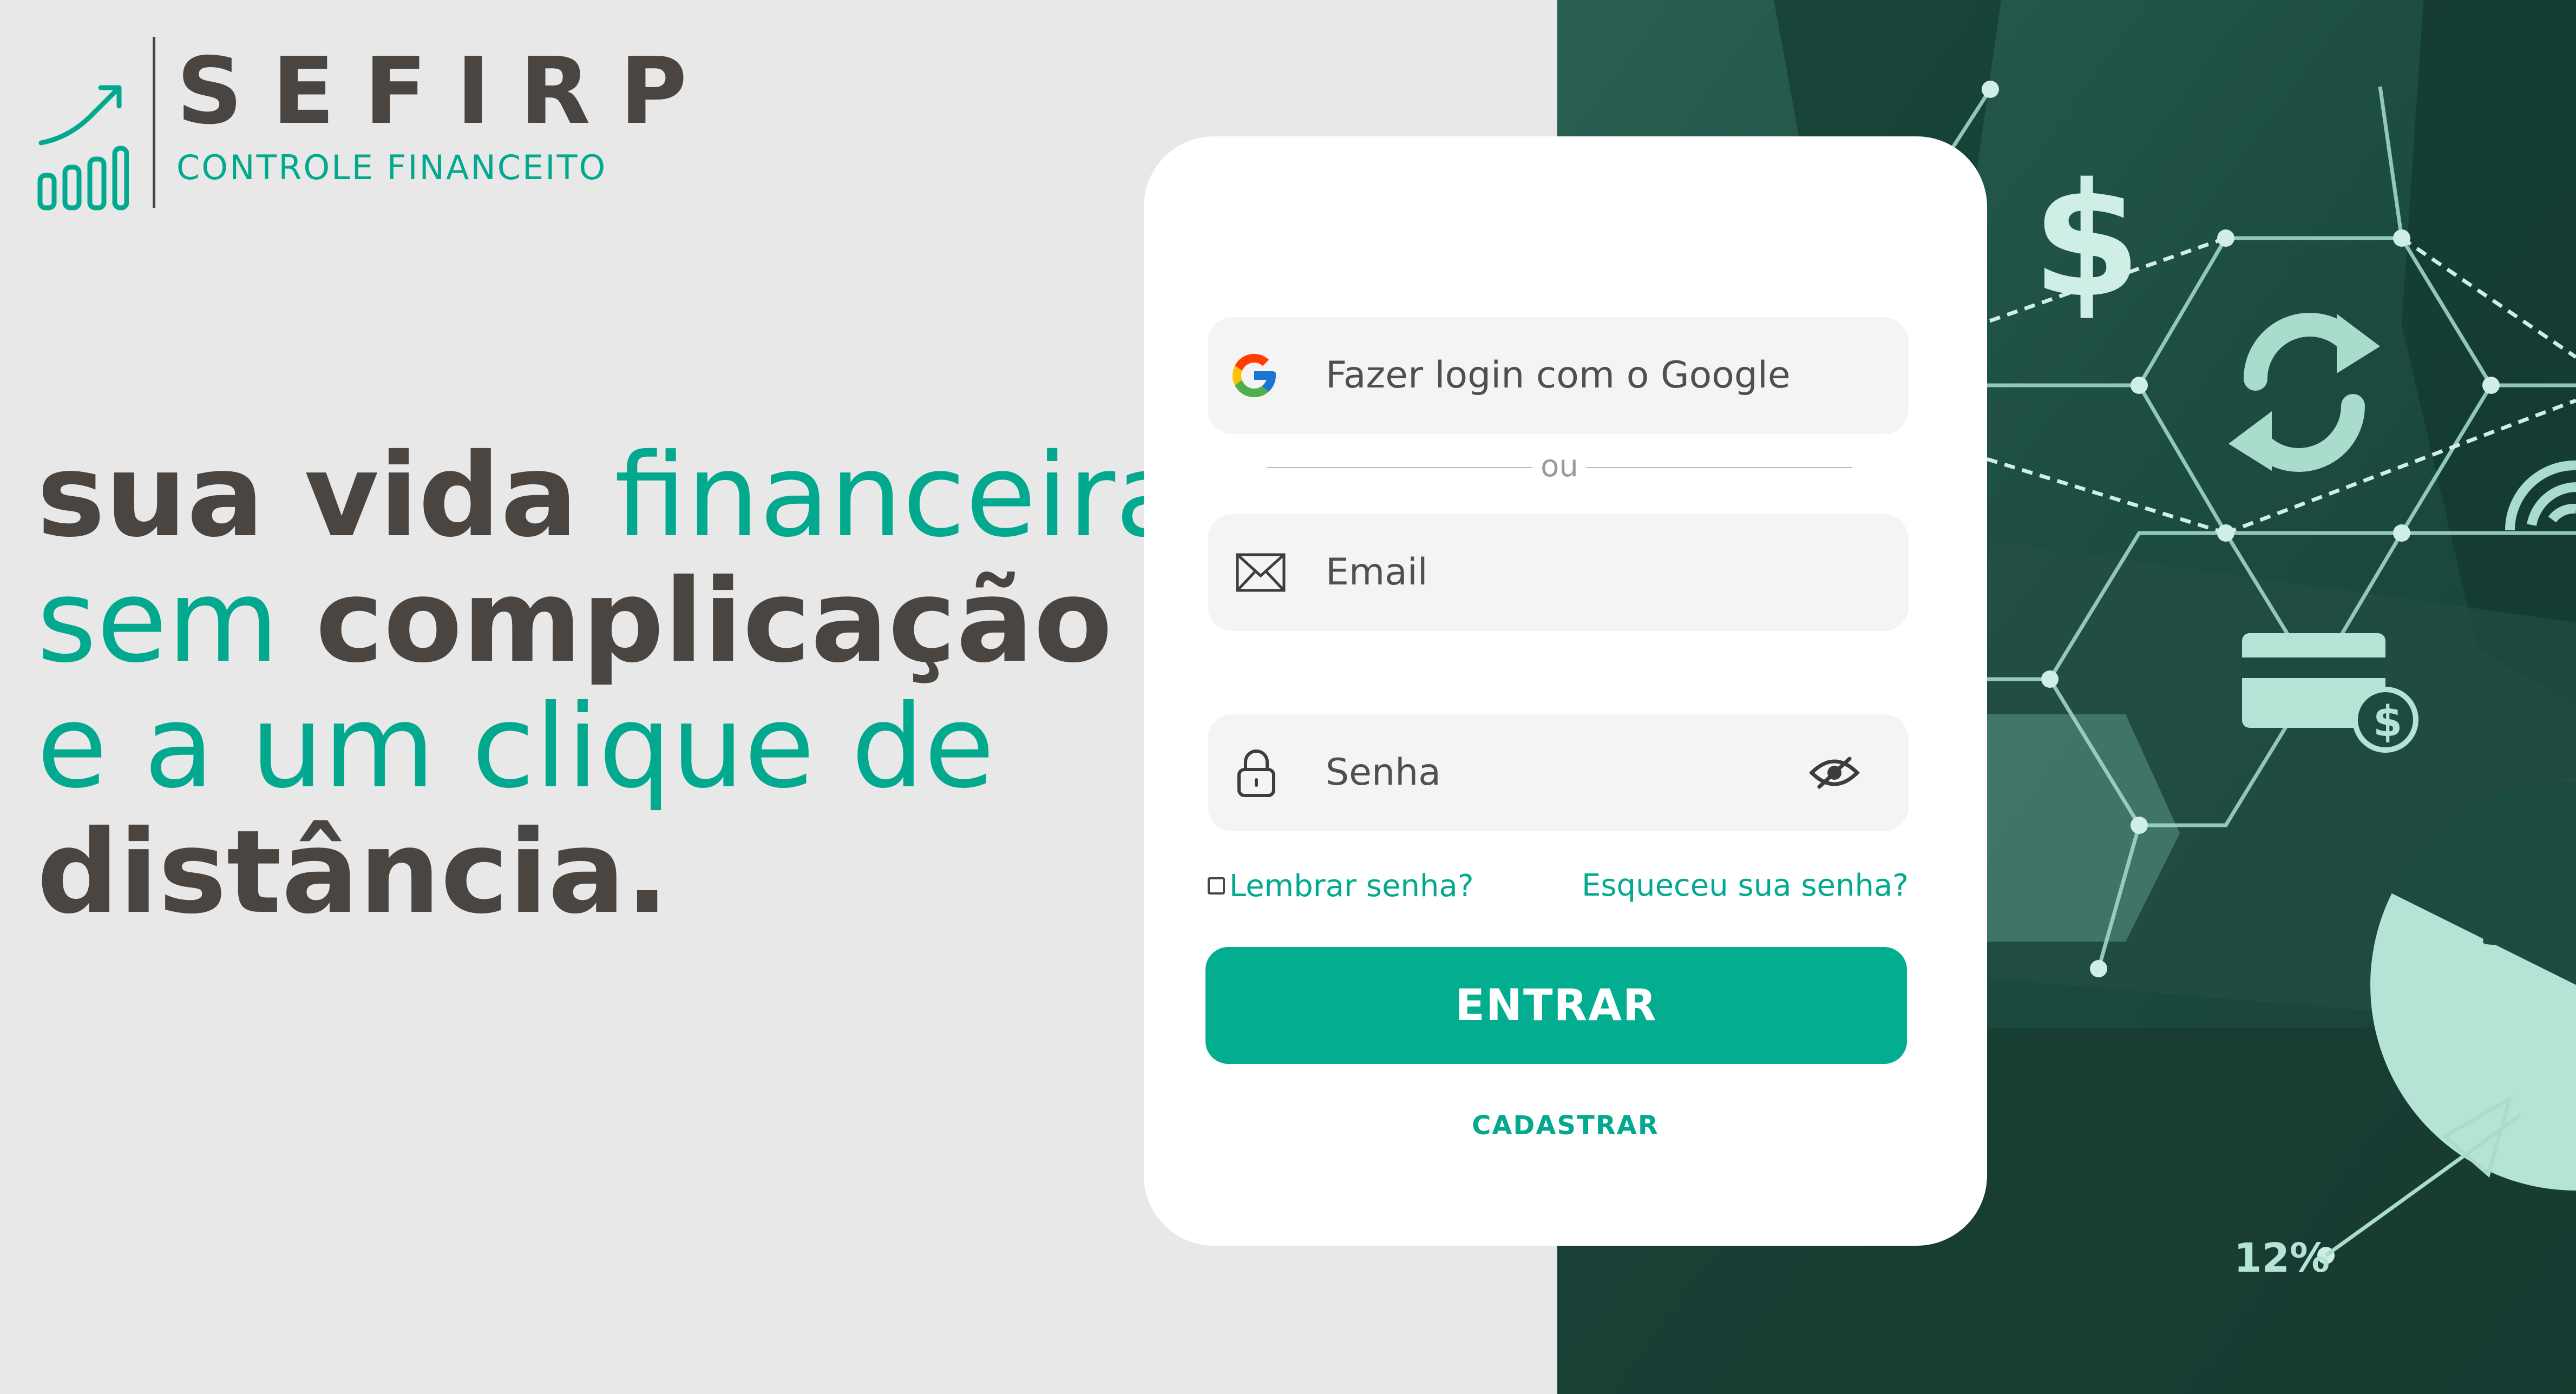 This screenshot has height=1394, width=2576. I want to click on password-placeholder: Senha, so click(1383, 772).